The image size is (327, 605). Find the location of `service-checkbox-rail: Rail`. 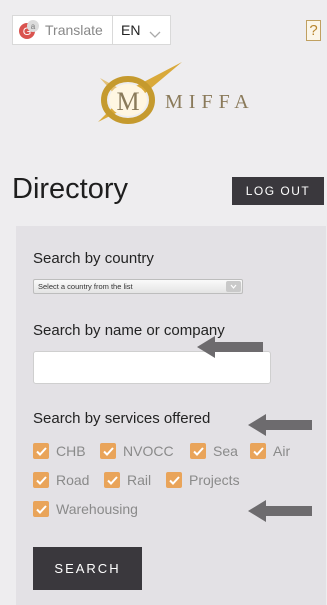

service-checkbox-rail: Rail is located at coordinates (127, 480).